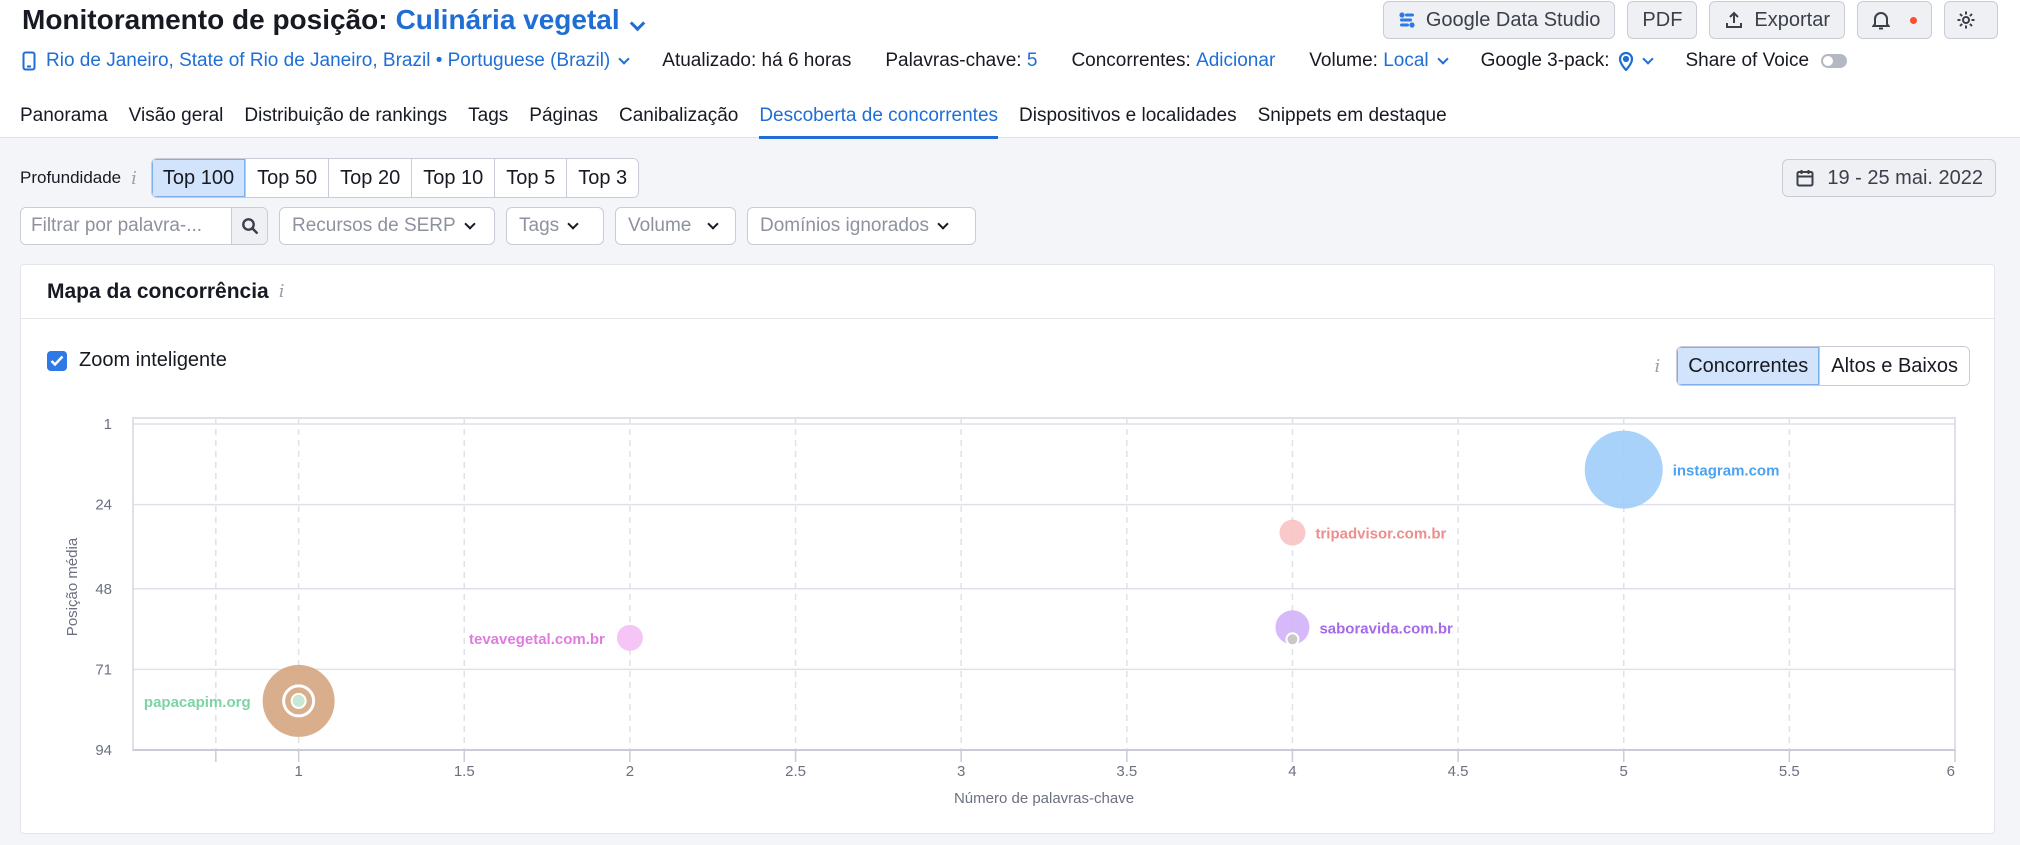 Image resolution: width=2020 pixels, height=845 pixels. I want to click on depth-option-top-20: Top 20, so click(370, 178).